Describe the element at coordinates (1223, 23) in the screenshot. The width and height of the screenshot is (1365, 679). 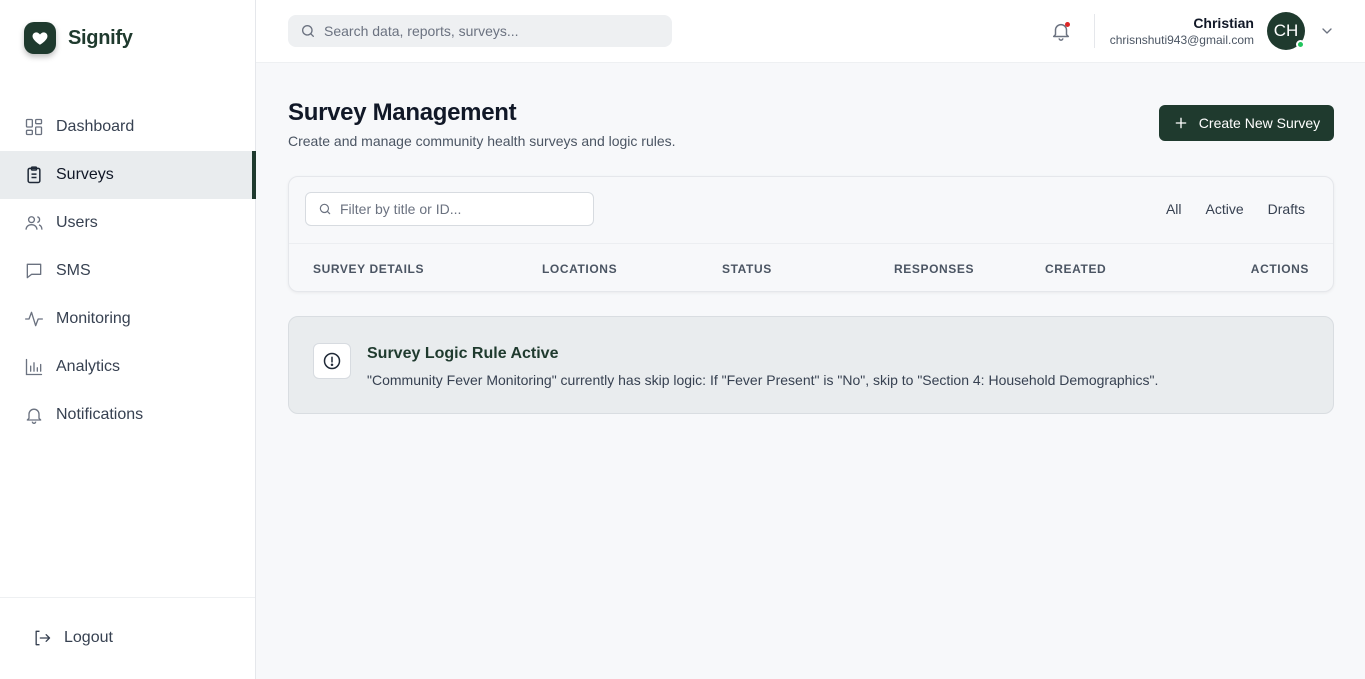
I see `user-name: Christian` at that location.